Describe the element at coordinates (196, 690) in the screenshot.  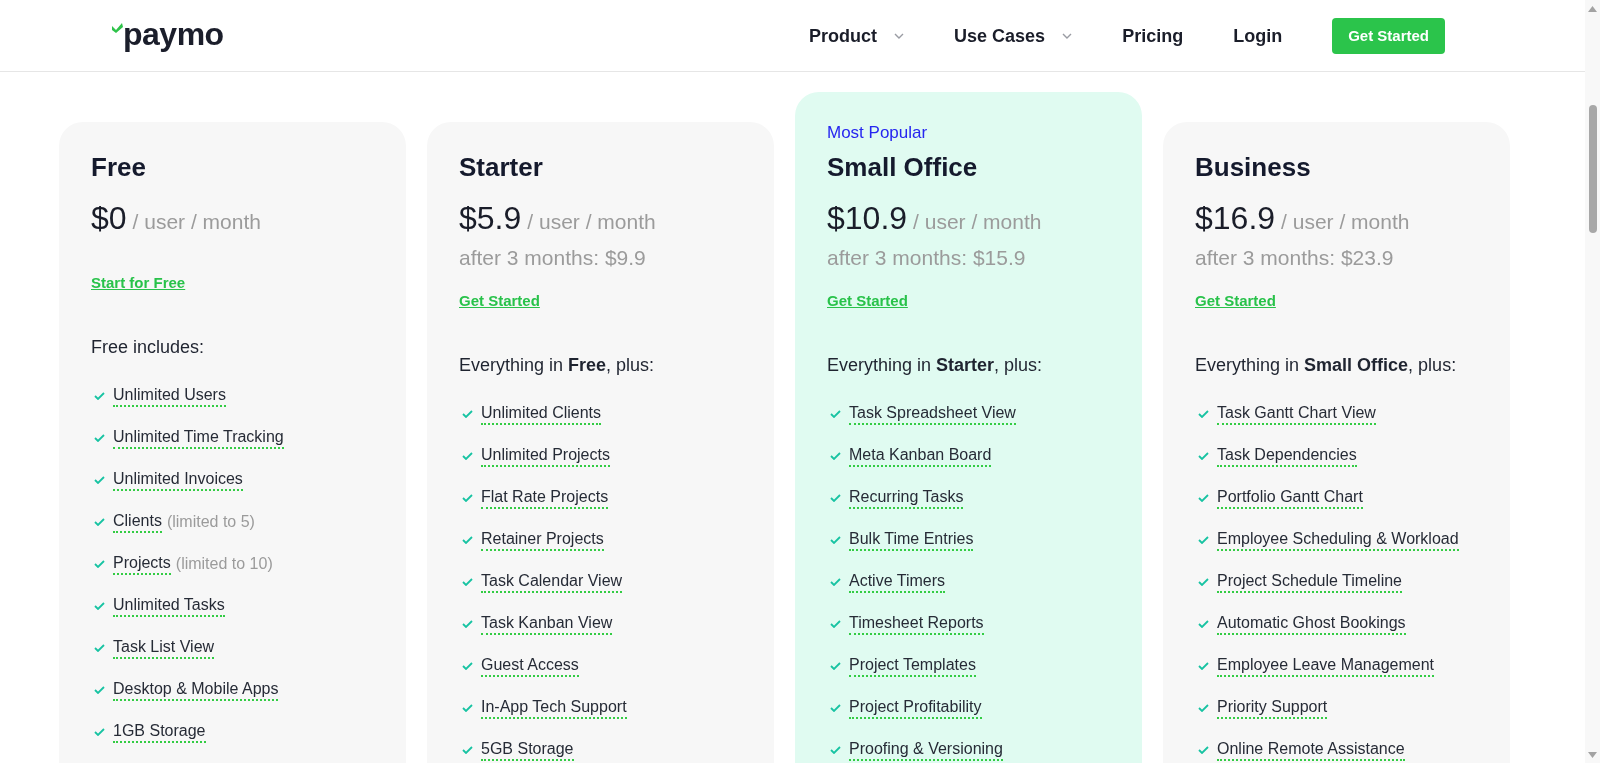
I see `feature-label: Desktop & Mobile Apps` at that location.